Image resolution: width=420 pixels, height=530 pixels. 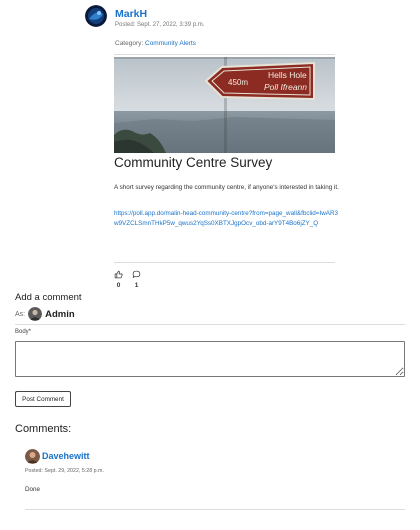 What do you see at coordinates (136, 285) in the screenshot?
I see `comment-count: 1` at bounding box center [136, 285].